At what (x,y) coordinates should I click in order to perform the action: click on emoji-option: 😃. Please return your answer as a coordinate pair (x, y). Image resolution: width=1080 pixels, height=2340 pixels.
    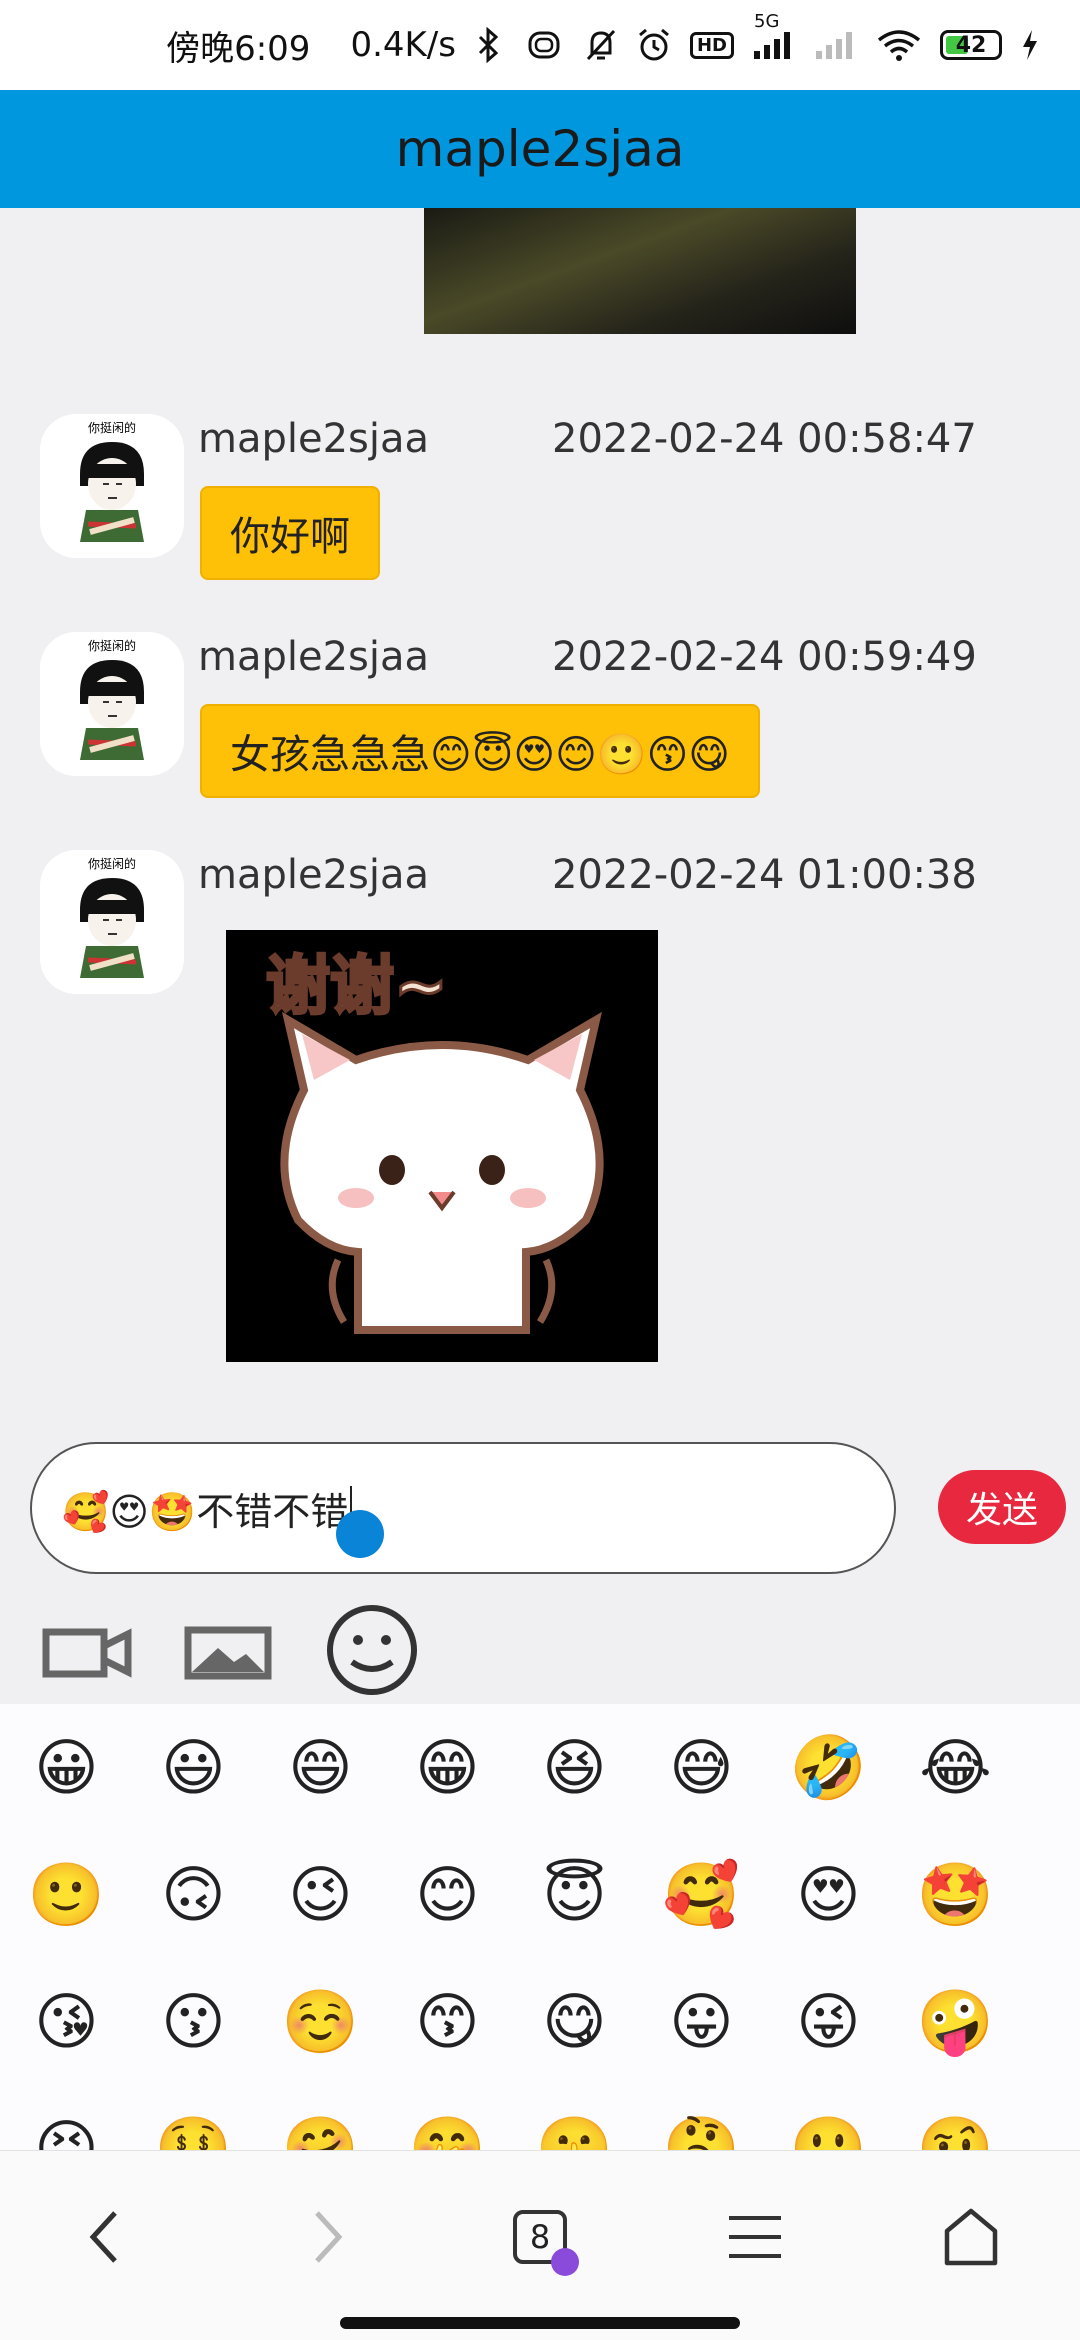
    Looking at the image, I should click on (190, 1767).